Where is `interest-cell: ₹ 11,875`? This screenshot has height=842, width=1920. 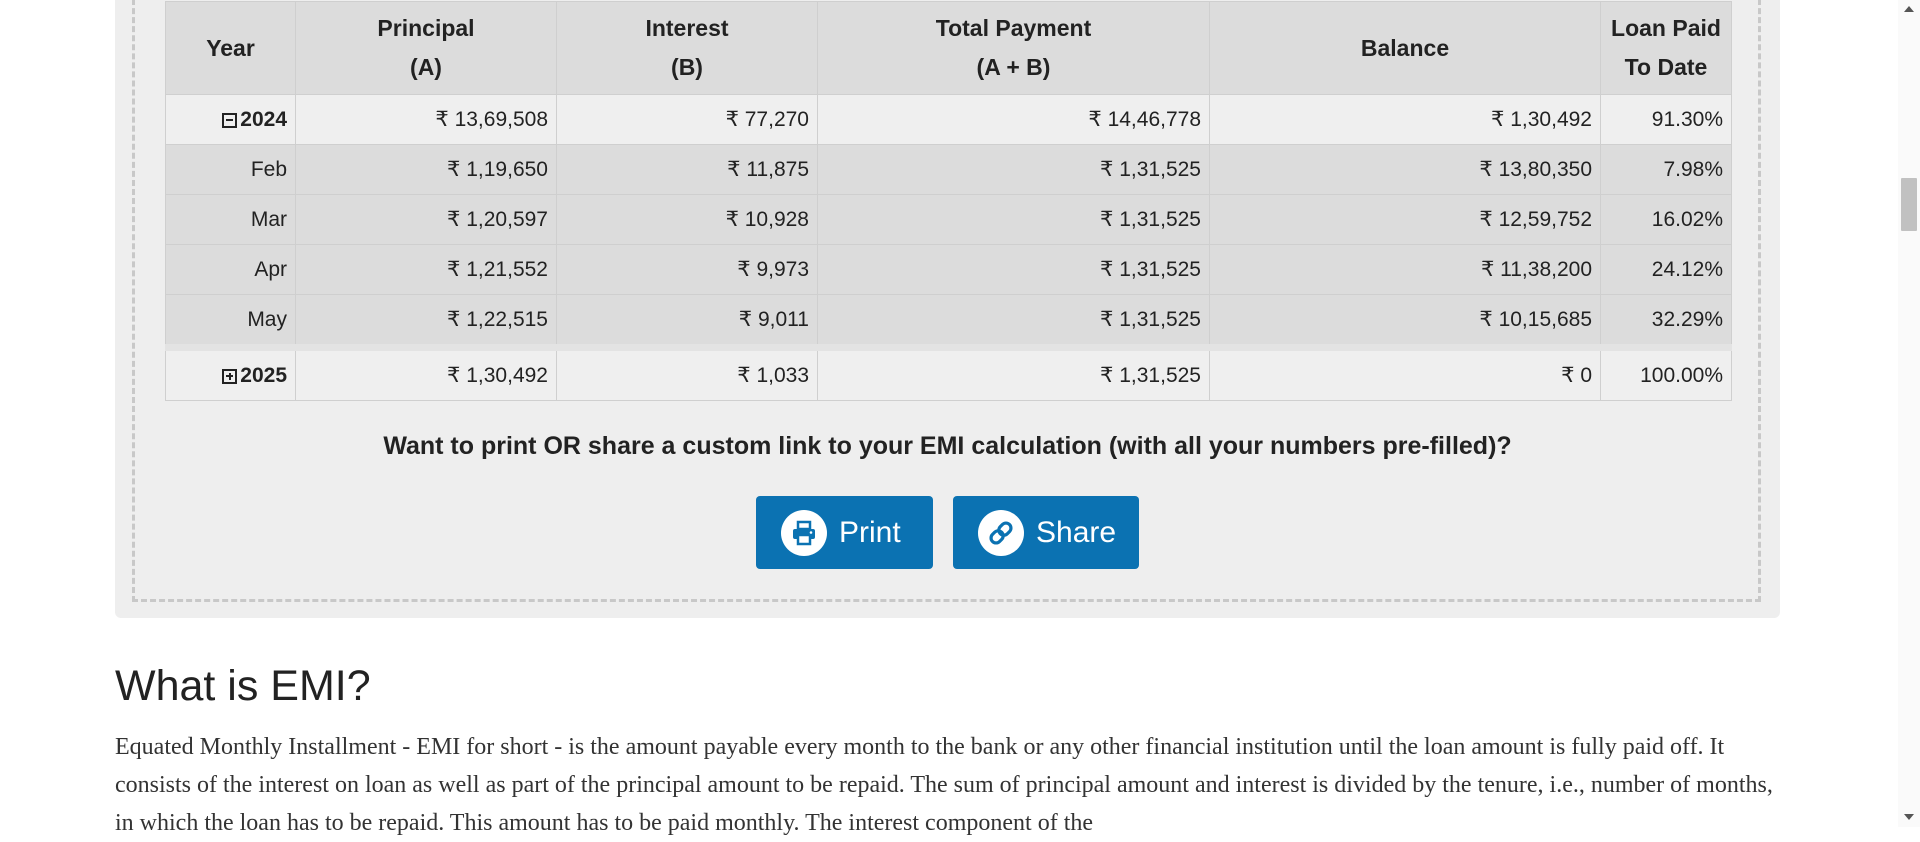 interest-cell: ₹ 11,875 is located at coordinates (687, 169).